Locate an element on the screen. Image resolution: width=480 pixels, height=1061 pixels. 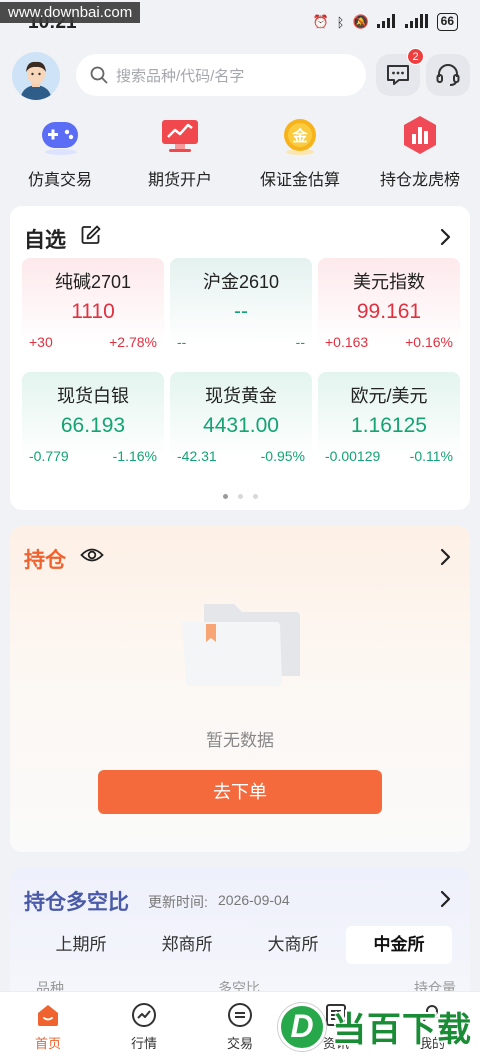
brand-watermark: D 当百下载 is located at coordinates (375, 1026).